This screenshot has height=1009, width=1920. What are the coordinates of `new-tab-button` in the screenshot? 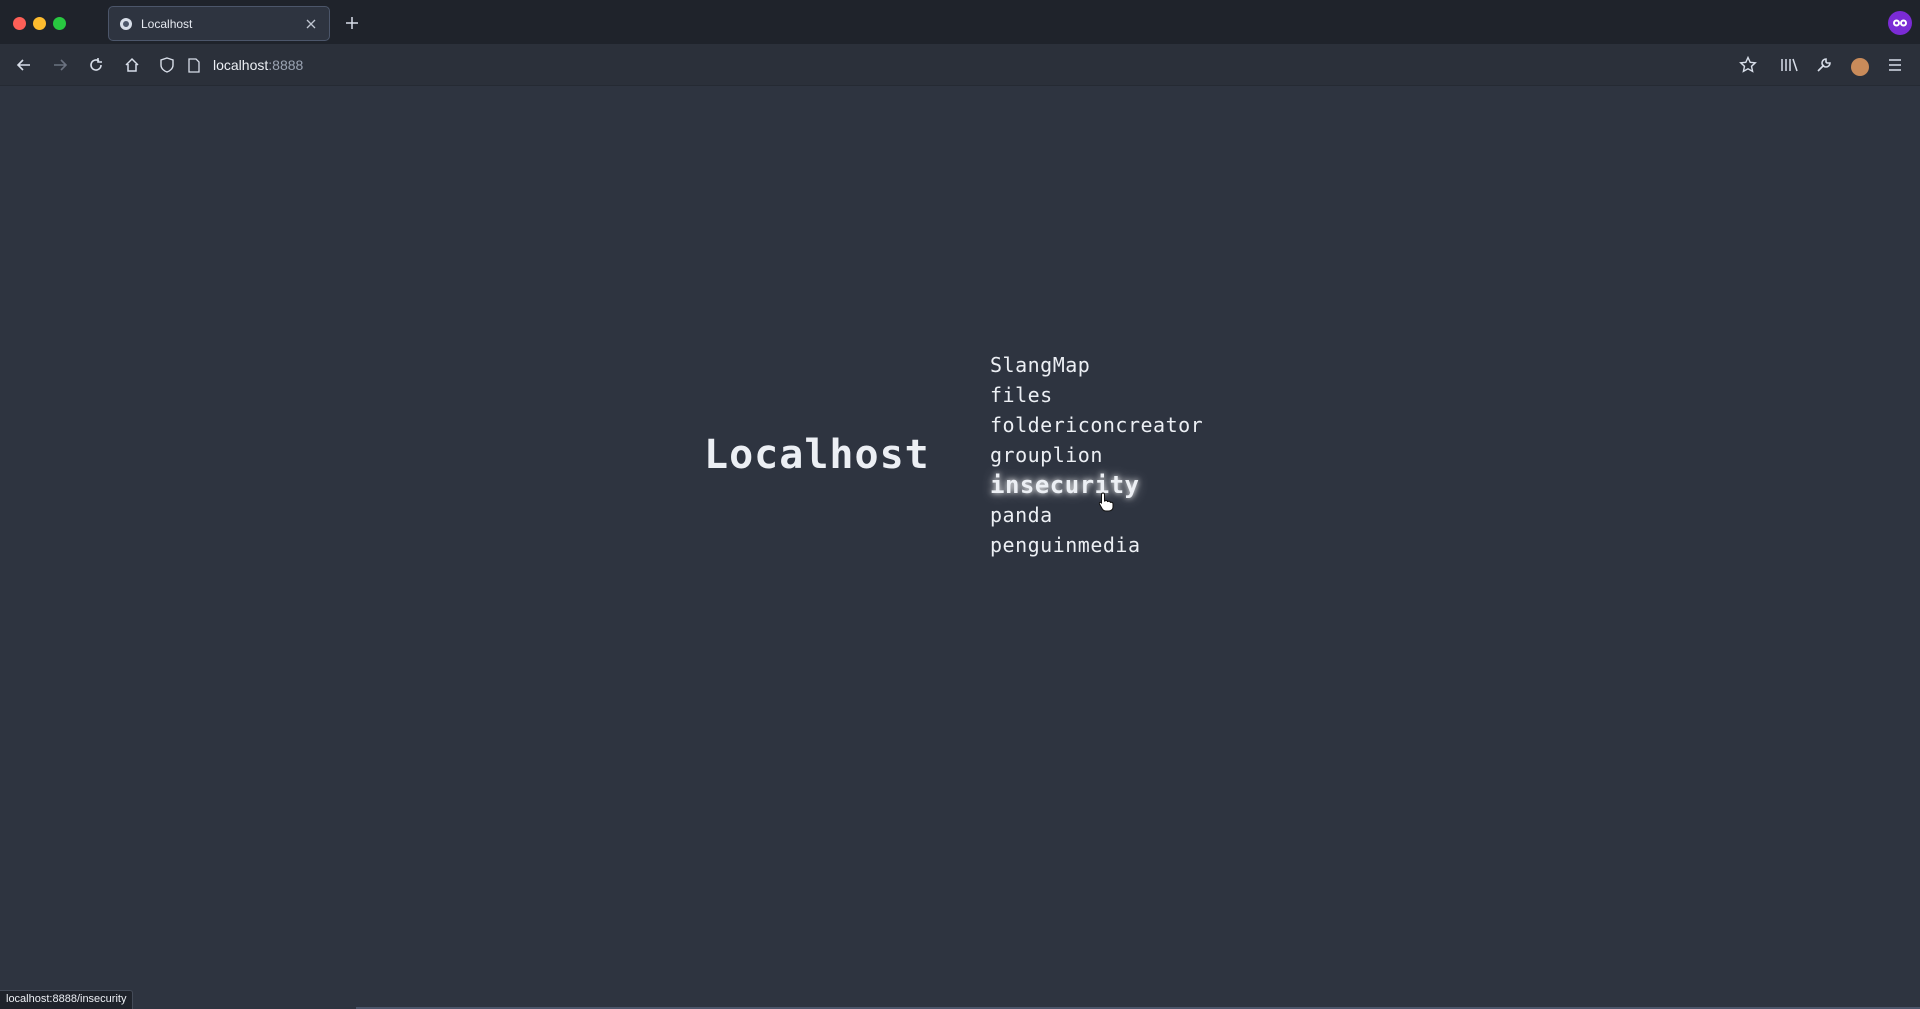 It's located at (352, 23).